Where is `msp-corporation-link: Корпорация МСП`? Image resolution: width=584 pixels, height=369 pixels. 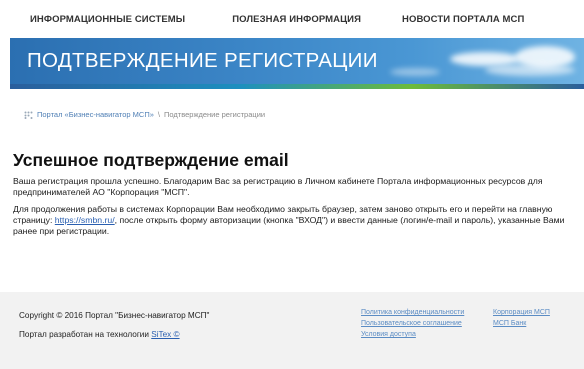 msp-corporation-link: Корпорация МСП is located at coordinates (521, 312).